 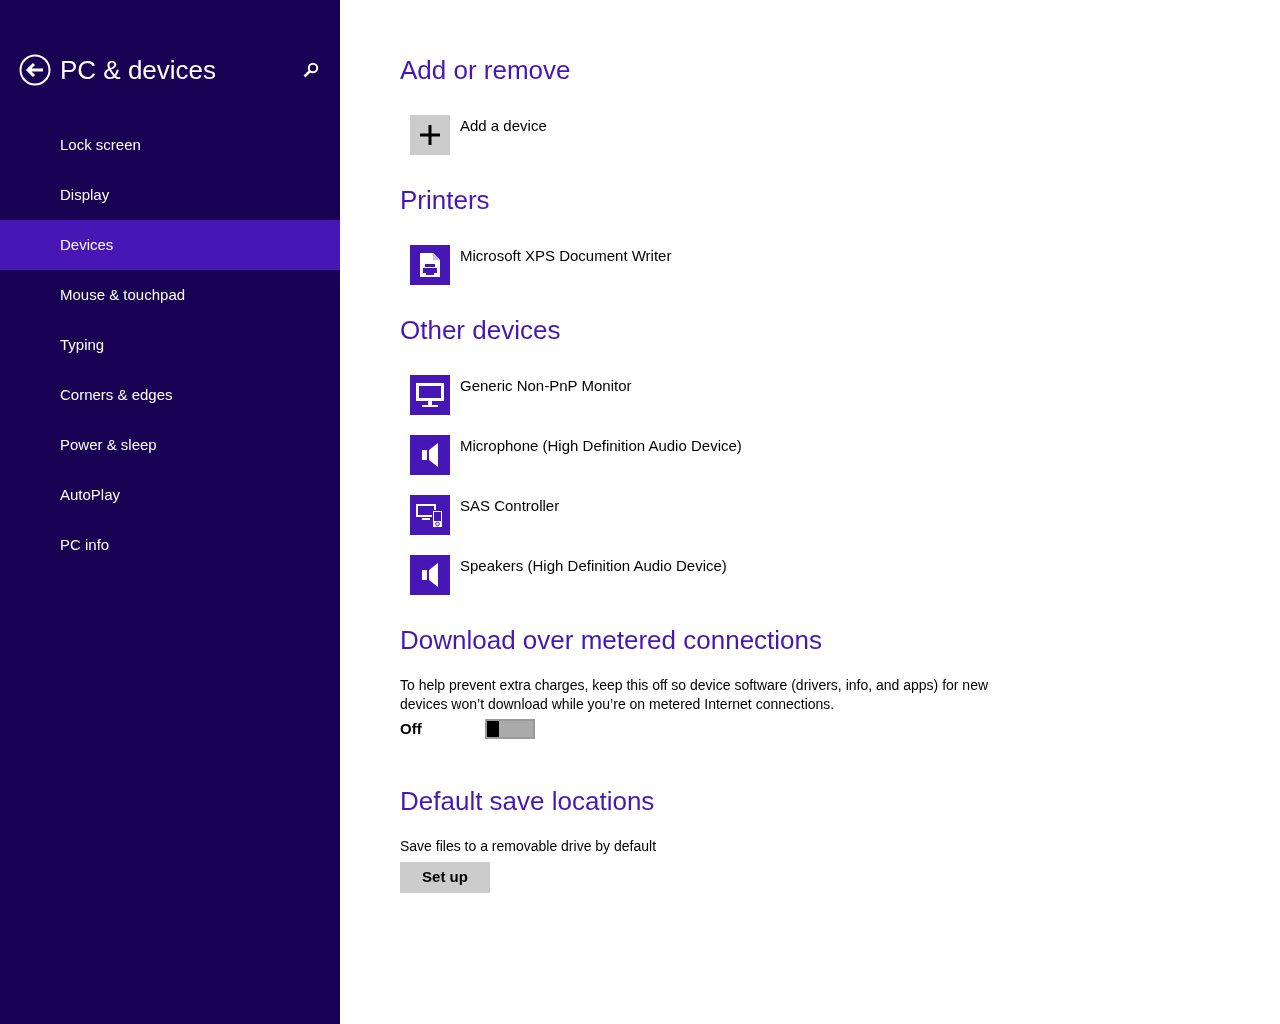 I want to click on set-up-button: Set up, so click(x=445, y=877).